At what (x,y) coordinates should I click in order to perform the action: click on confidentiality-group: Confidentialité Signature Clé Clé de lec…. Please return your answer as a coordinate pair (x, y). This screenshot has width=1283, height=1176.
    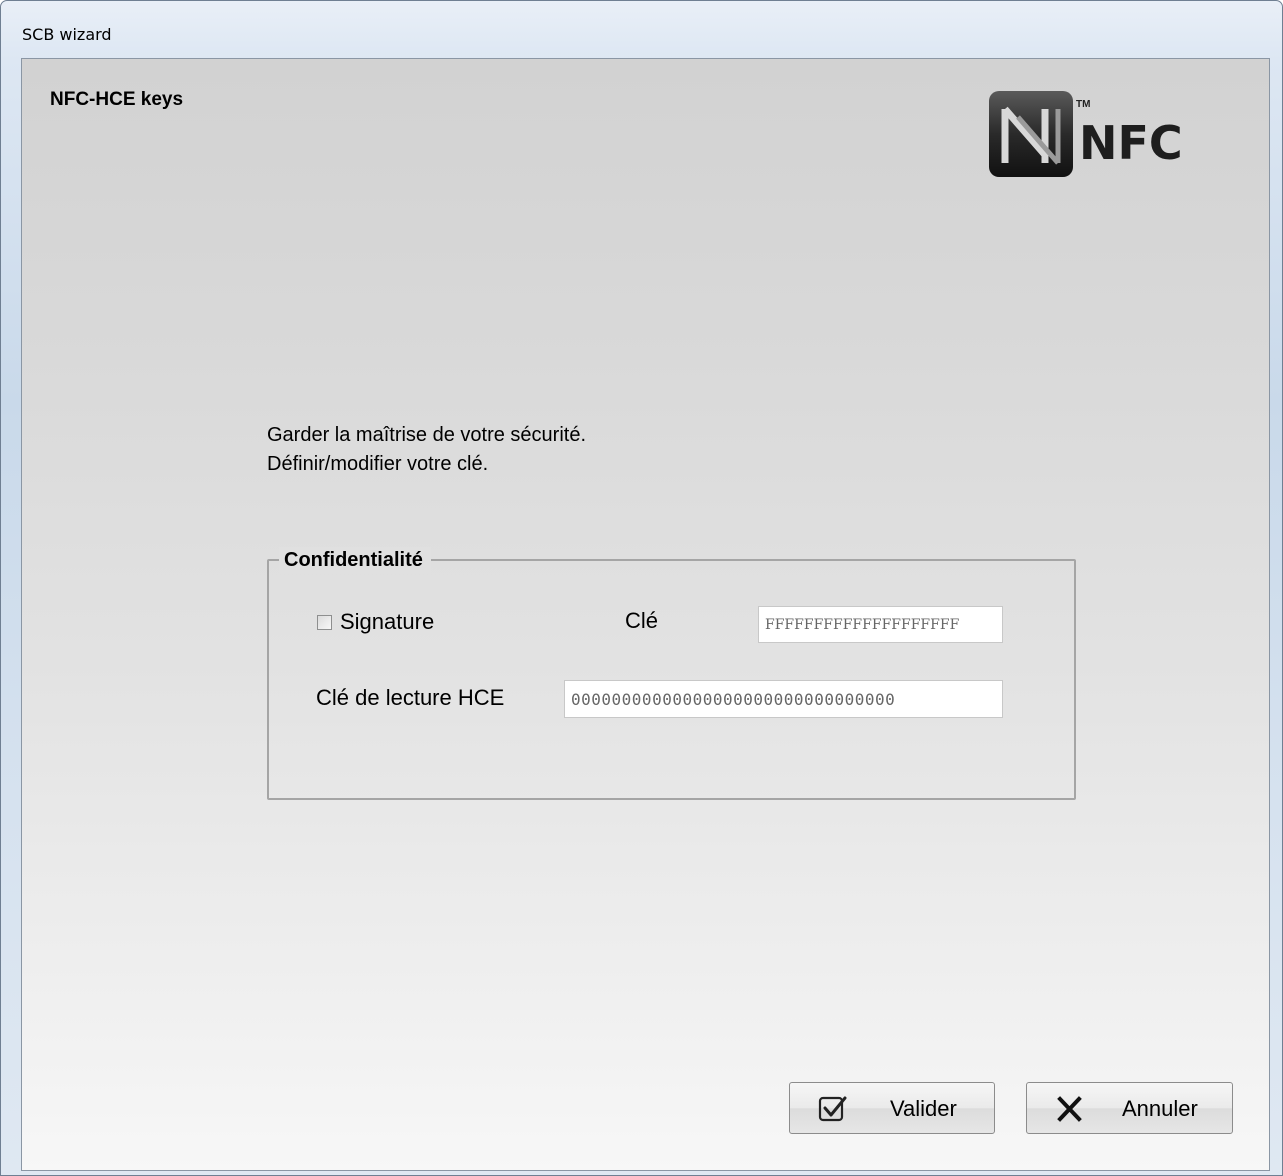
    Looking at the image, I should click on (671, 673).